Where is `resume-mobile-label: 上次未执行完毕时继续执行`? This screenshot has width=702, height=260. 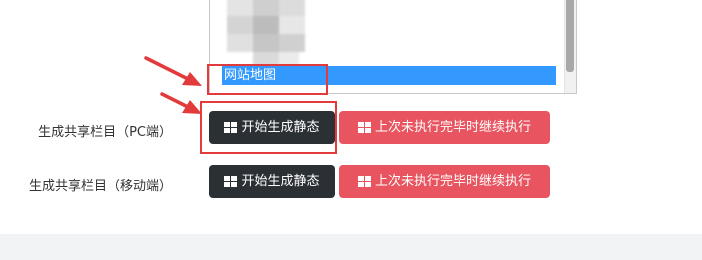
resume-mobile-label: 上次未执行完毕时继续执行 is located at coordinates (452, 181).